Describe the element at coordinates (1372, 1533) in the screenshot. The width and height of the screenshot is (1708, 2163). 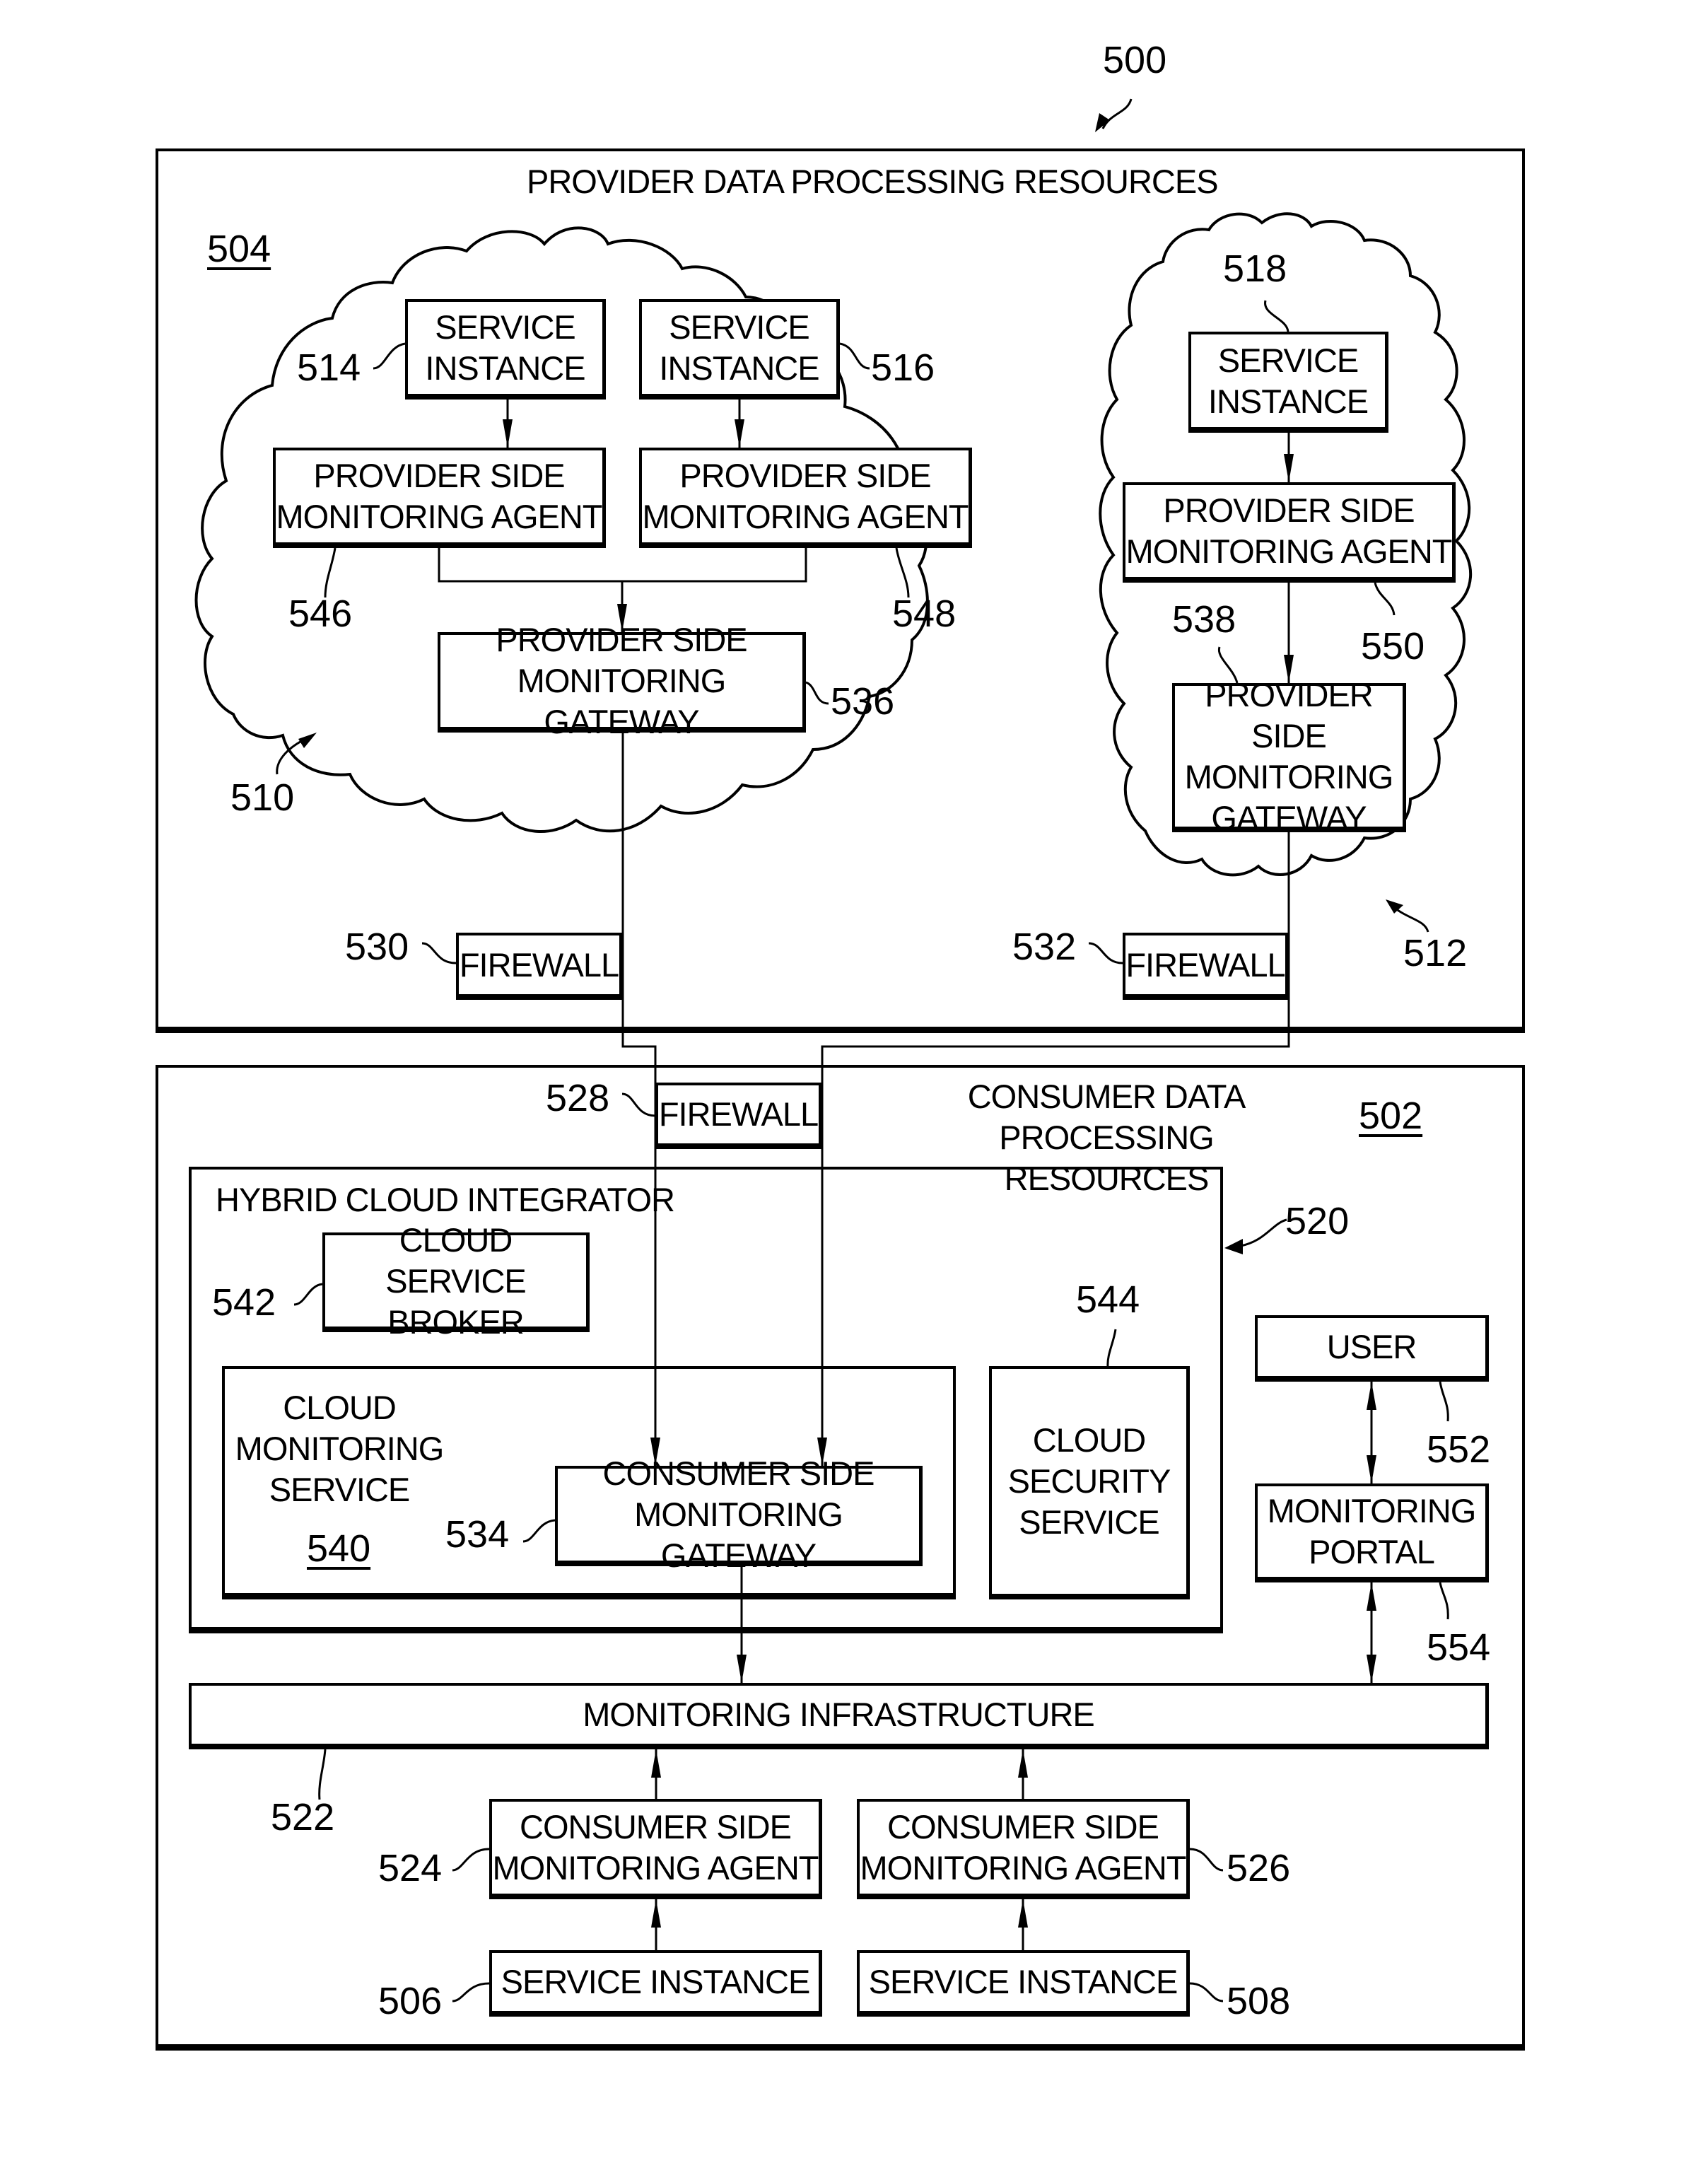
I see `monitoring-portal-554: MONITORING PORTAL` at that location.